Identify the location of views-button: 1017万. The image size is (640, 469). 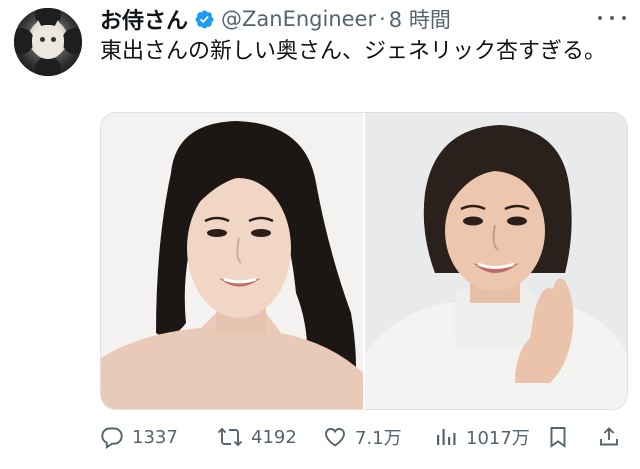
(482, 437).